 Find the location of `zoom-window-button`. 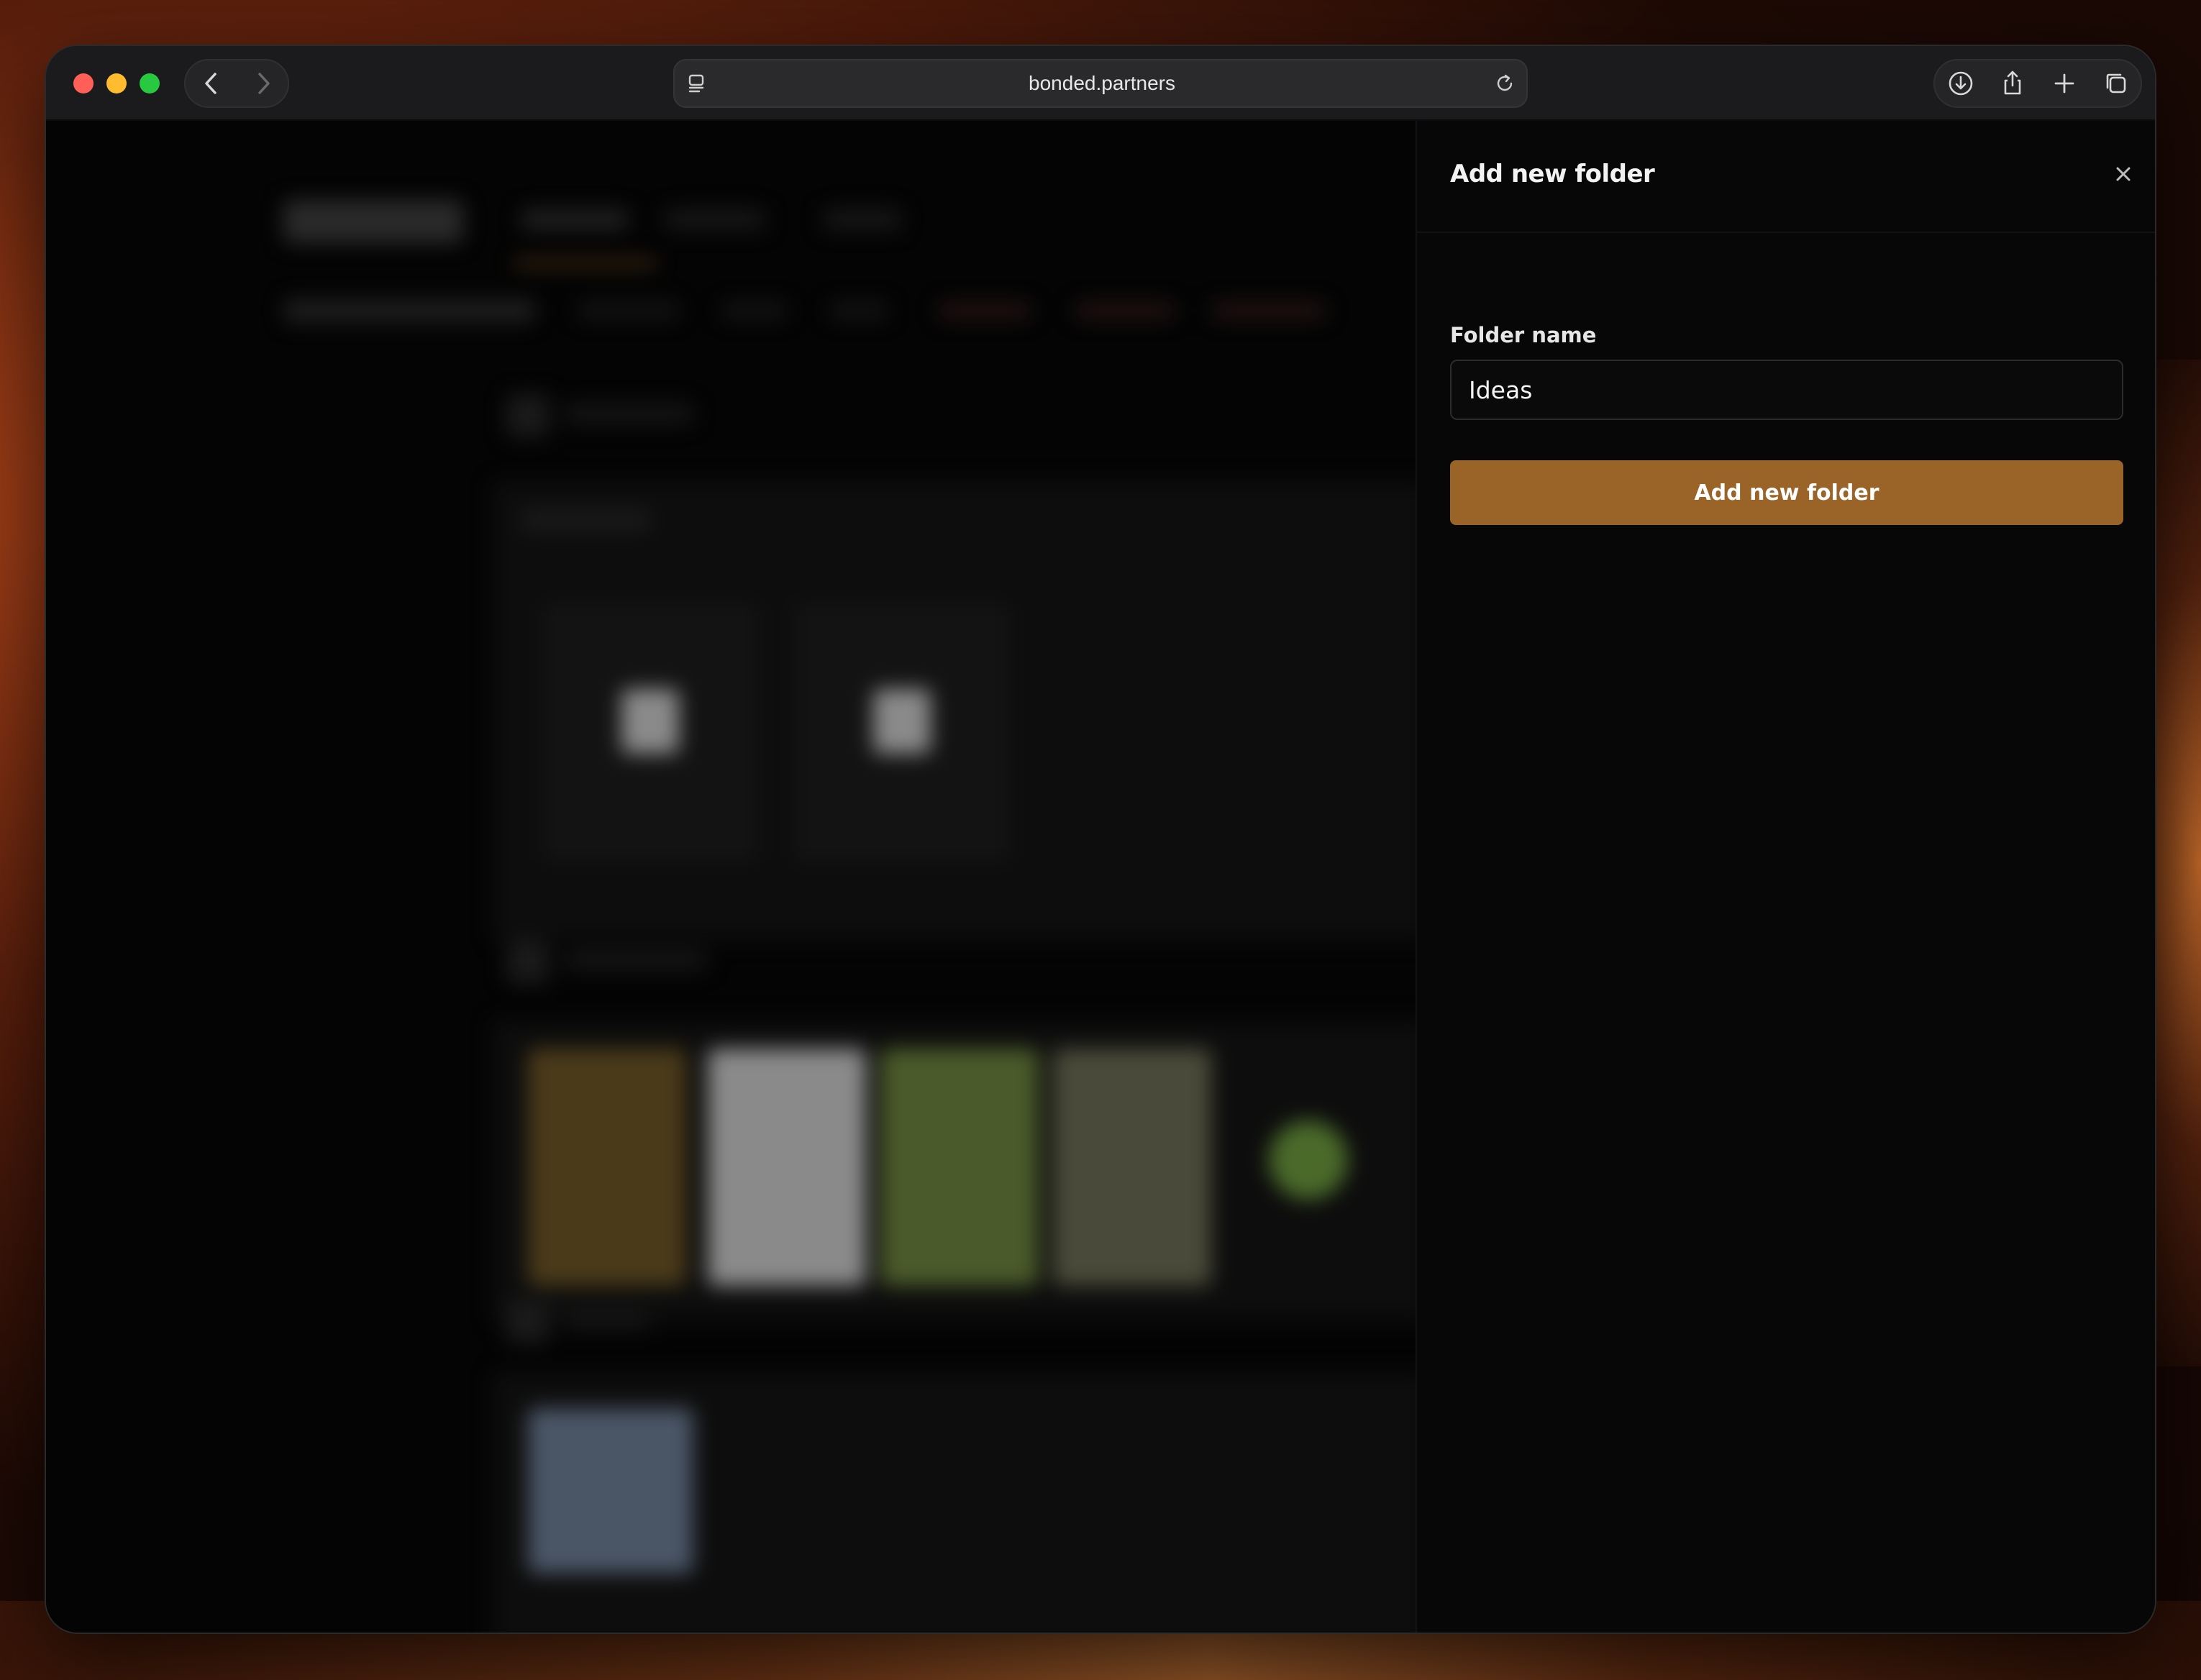

zoom-window-button is located at coordinates (150, 83).